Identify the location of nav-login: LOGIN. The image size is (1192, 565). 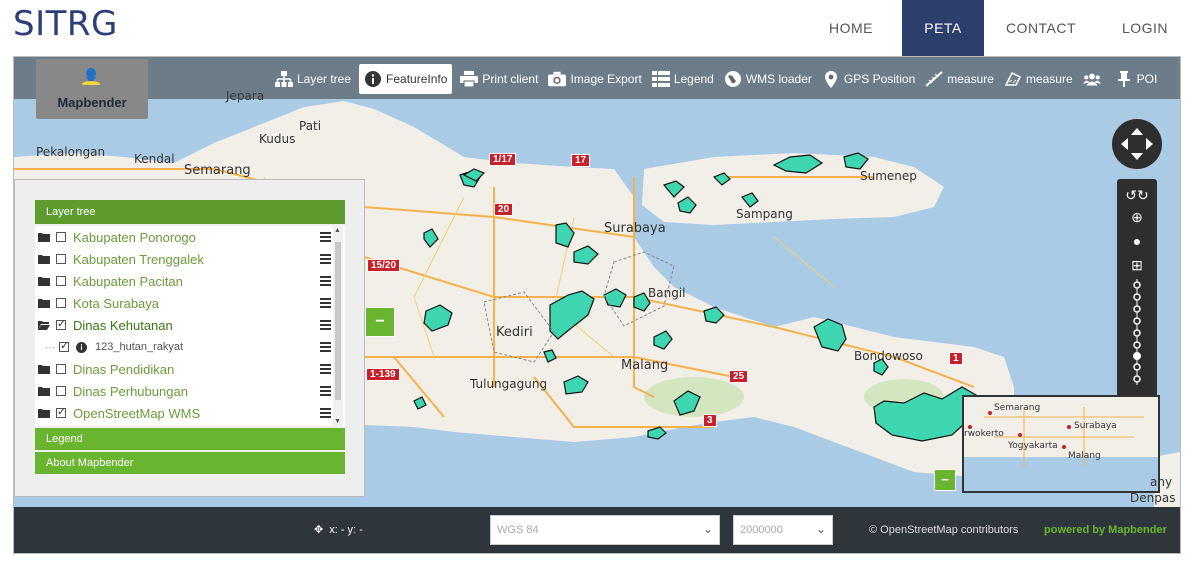
(1145, 28).